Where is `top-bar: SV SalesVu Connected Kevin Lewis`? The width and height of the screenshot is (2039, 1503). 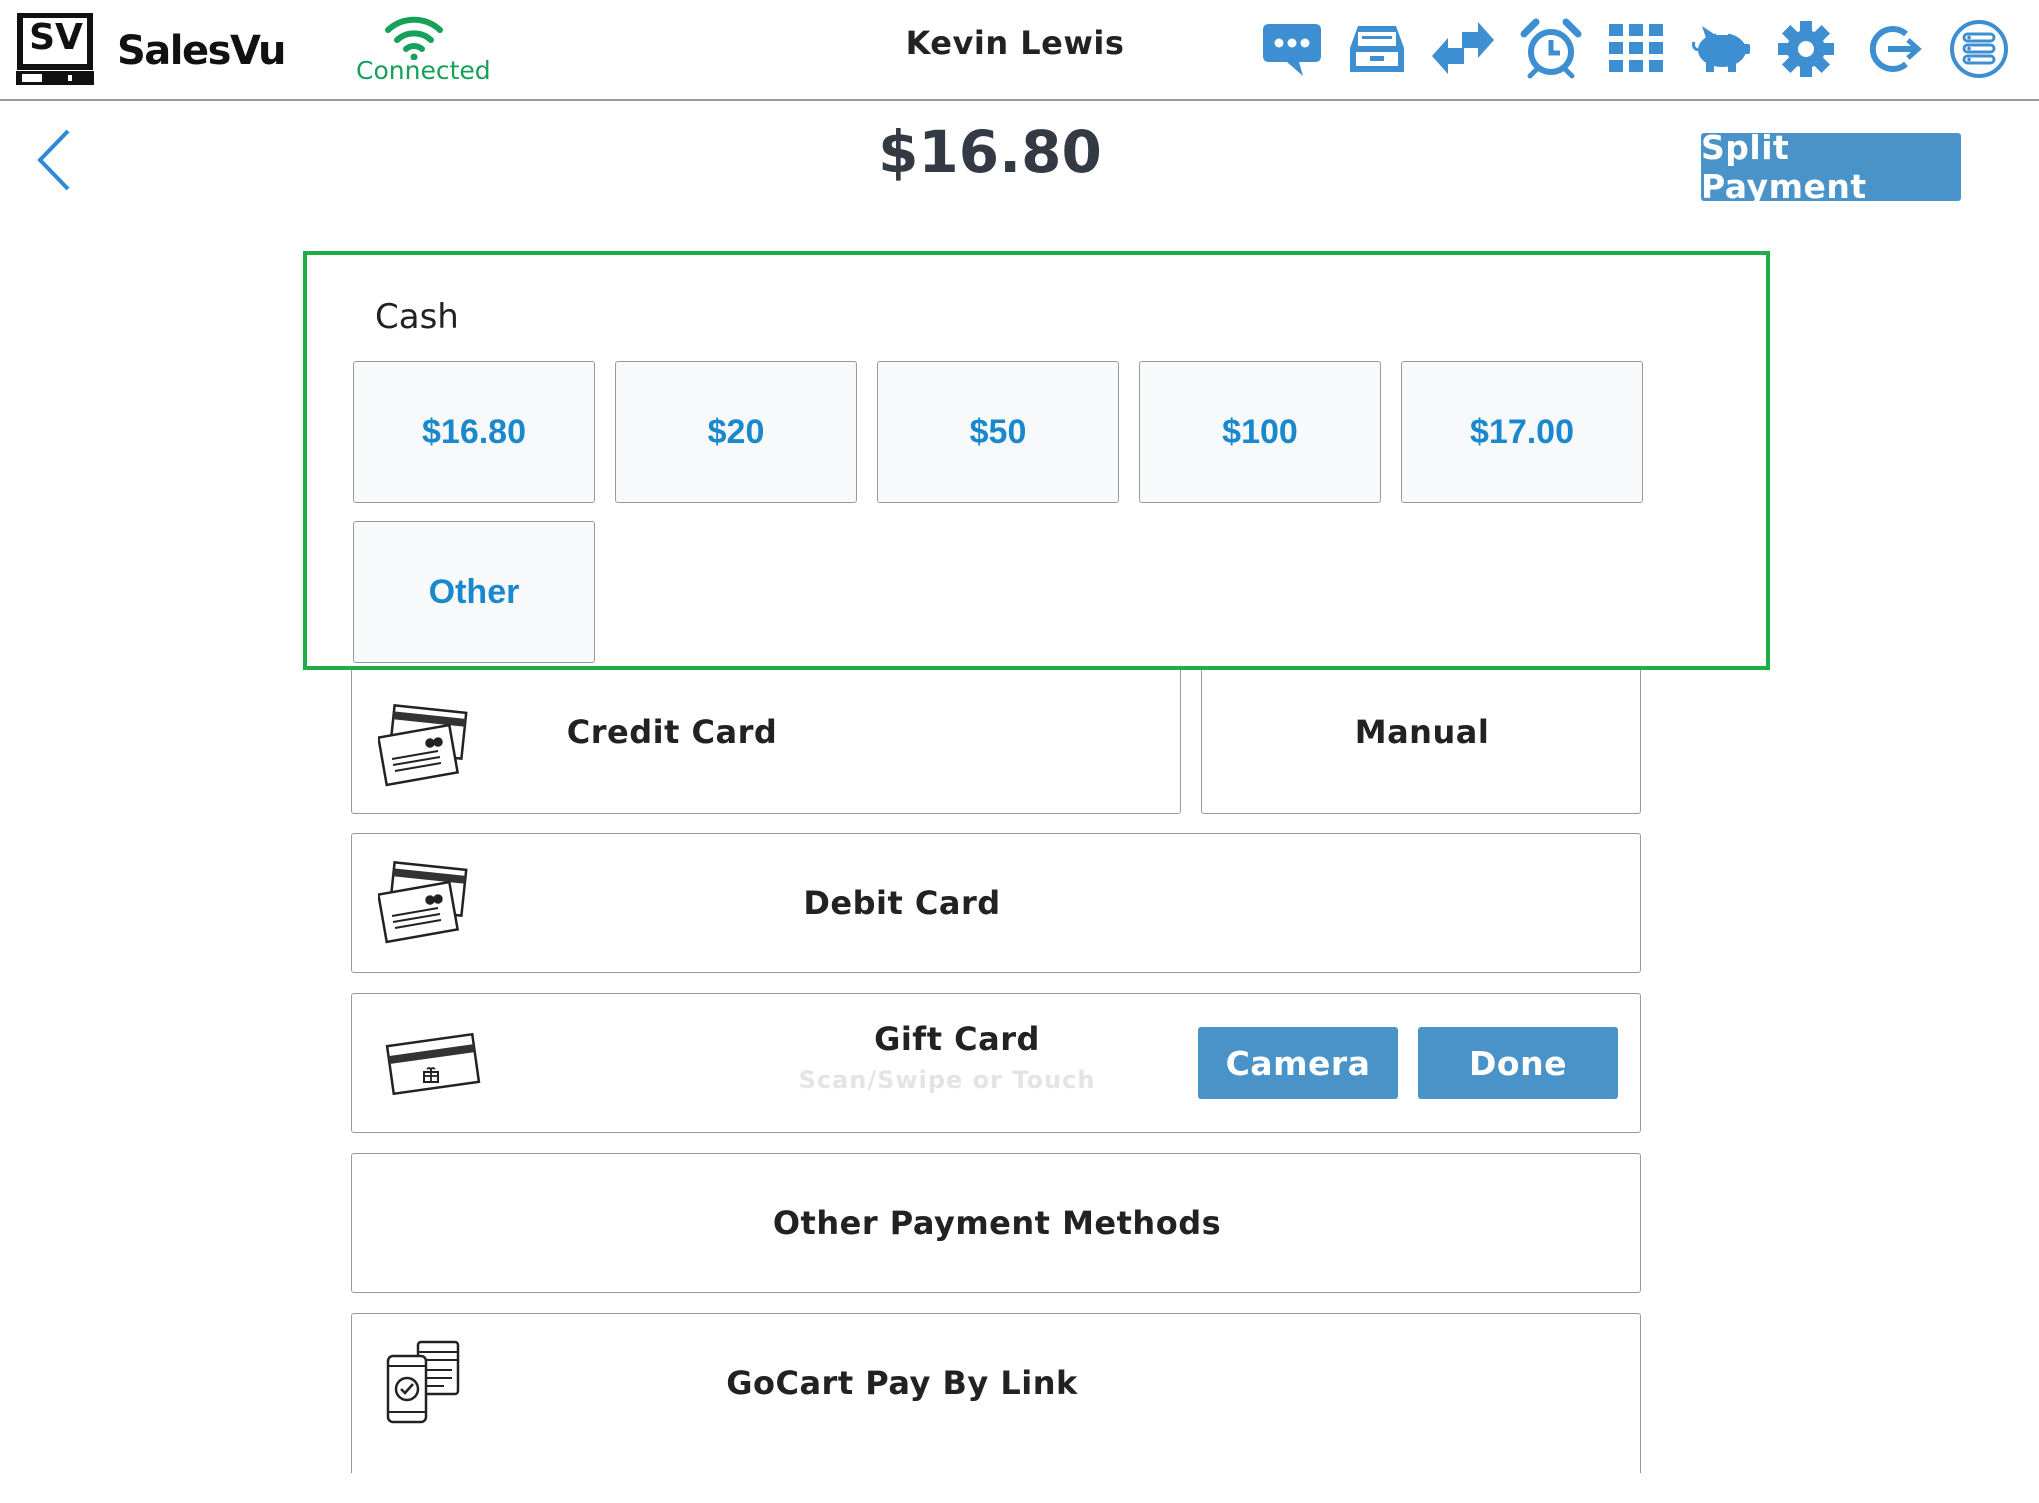
top-bar: SV SalesVu Connected Kevin Lewis is located at coordinates (1019, 50).